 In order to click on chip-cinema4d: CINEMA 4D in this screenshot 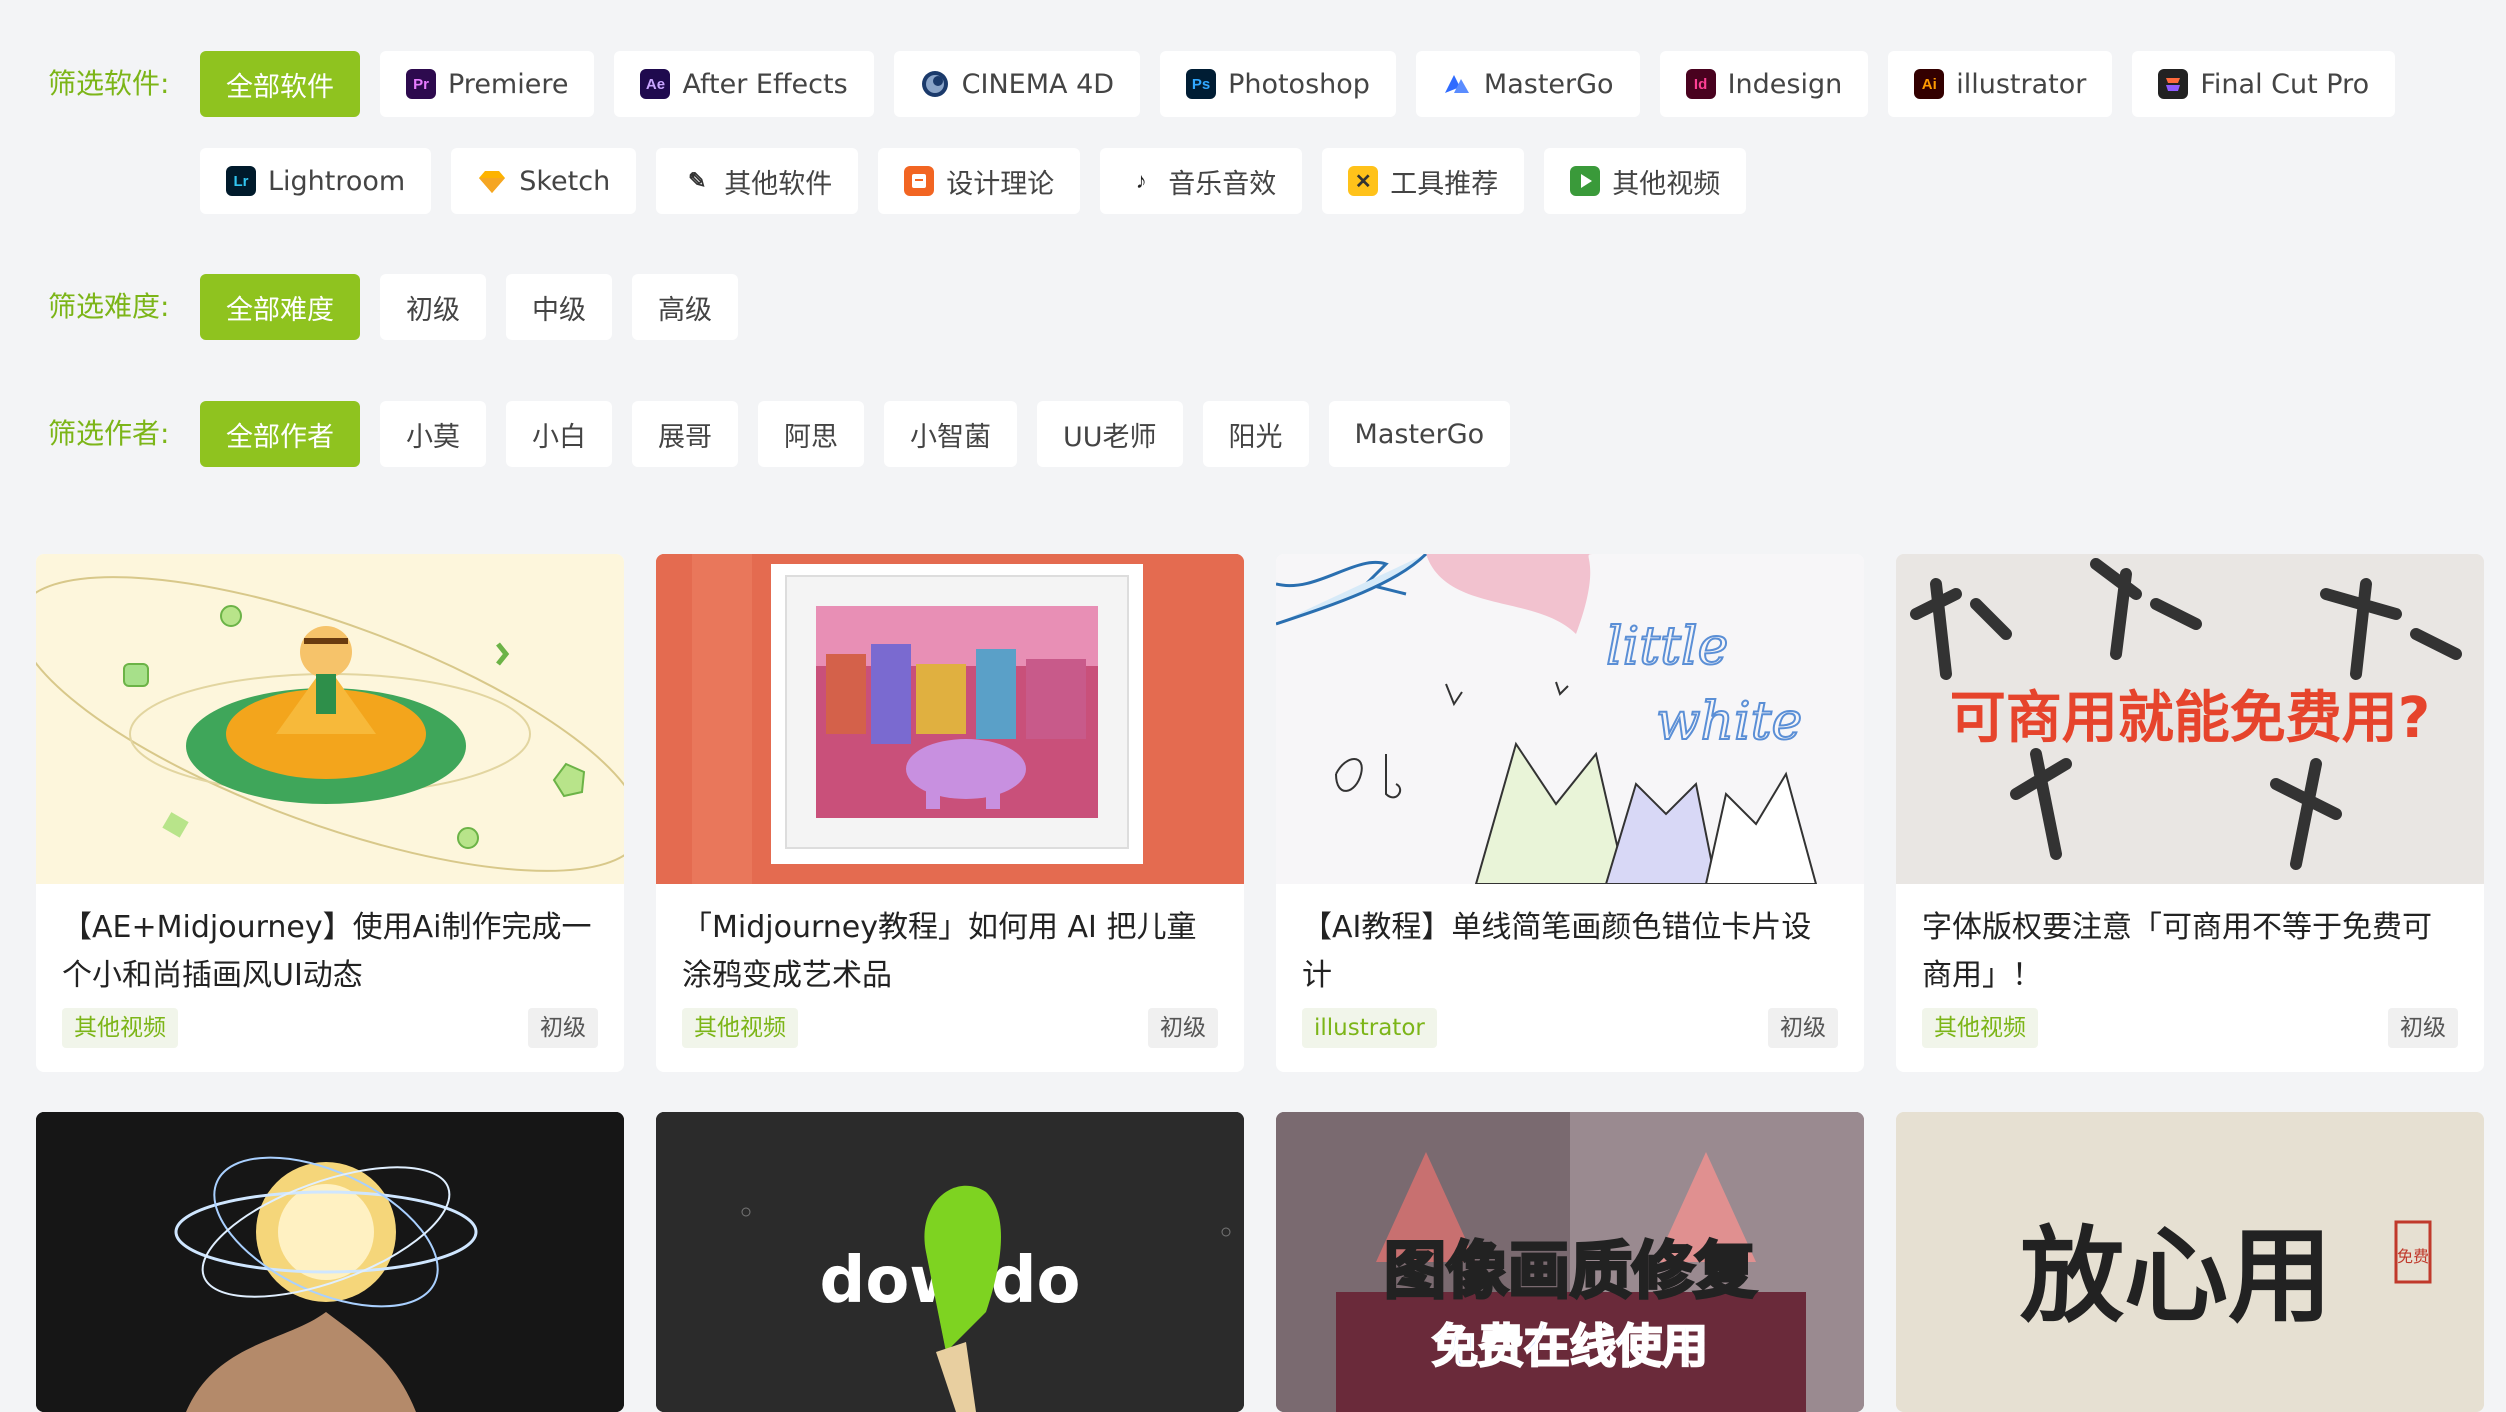, I will do `click(1017, 84)`.